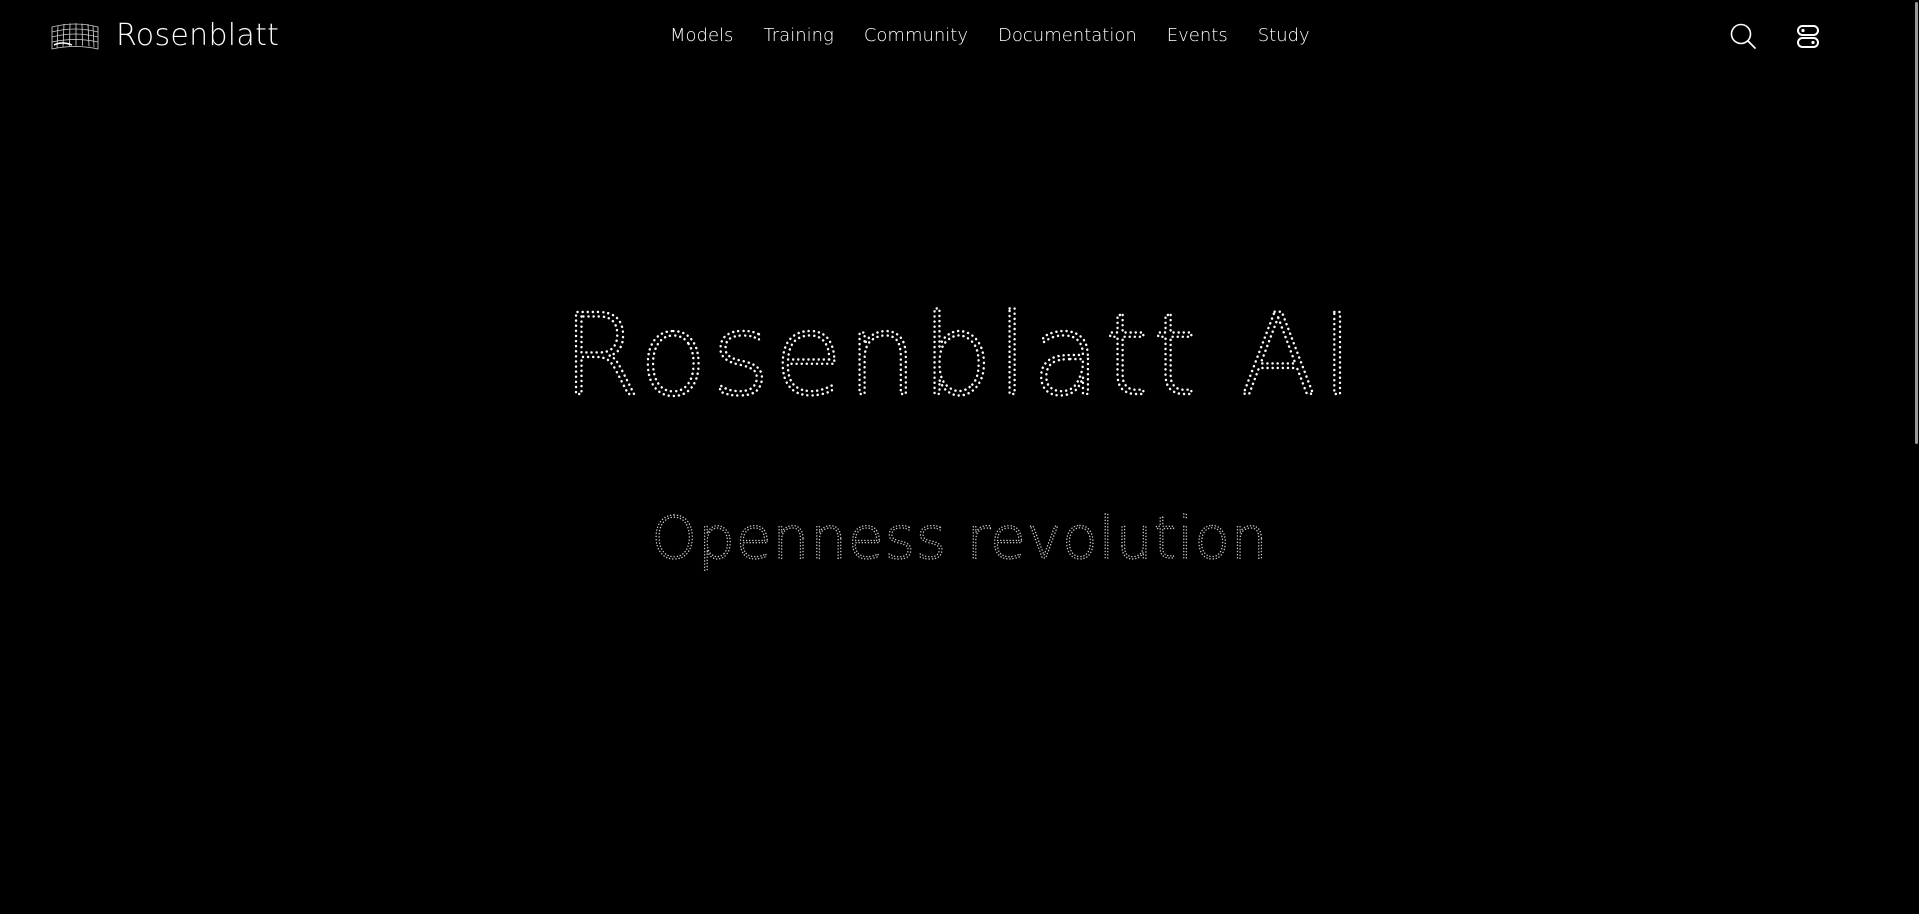 This screenshot has height=914, width=1919. I want to click on menu-toggle-icon, so click(1808, 36).